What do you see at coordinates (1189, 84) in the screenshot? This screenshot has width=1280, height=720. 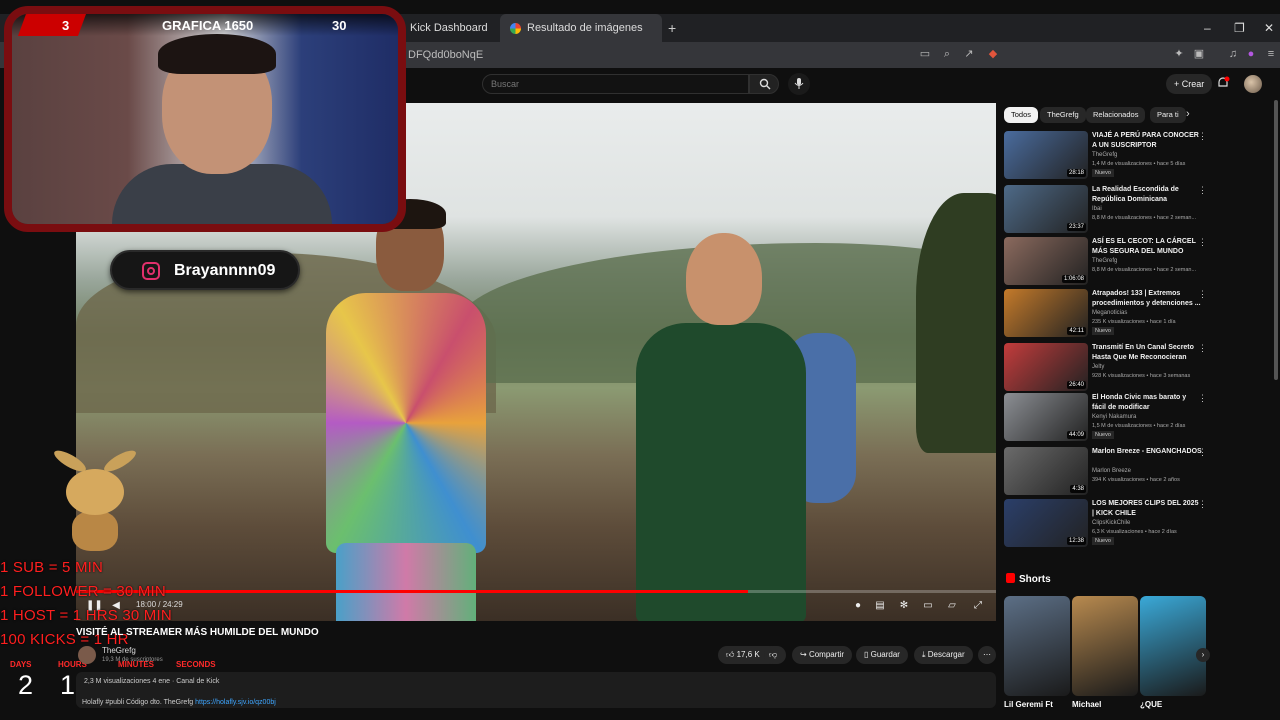 I see `create-button: + Crear` at bounding box center [1189, 84].